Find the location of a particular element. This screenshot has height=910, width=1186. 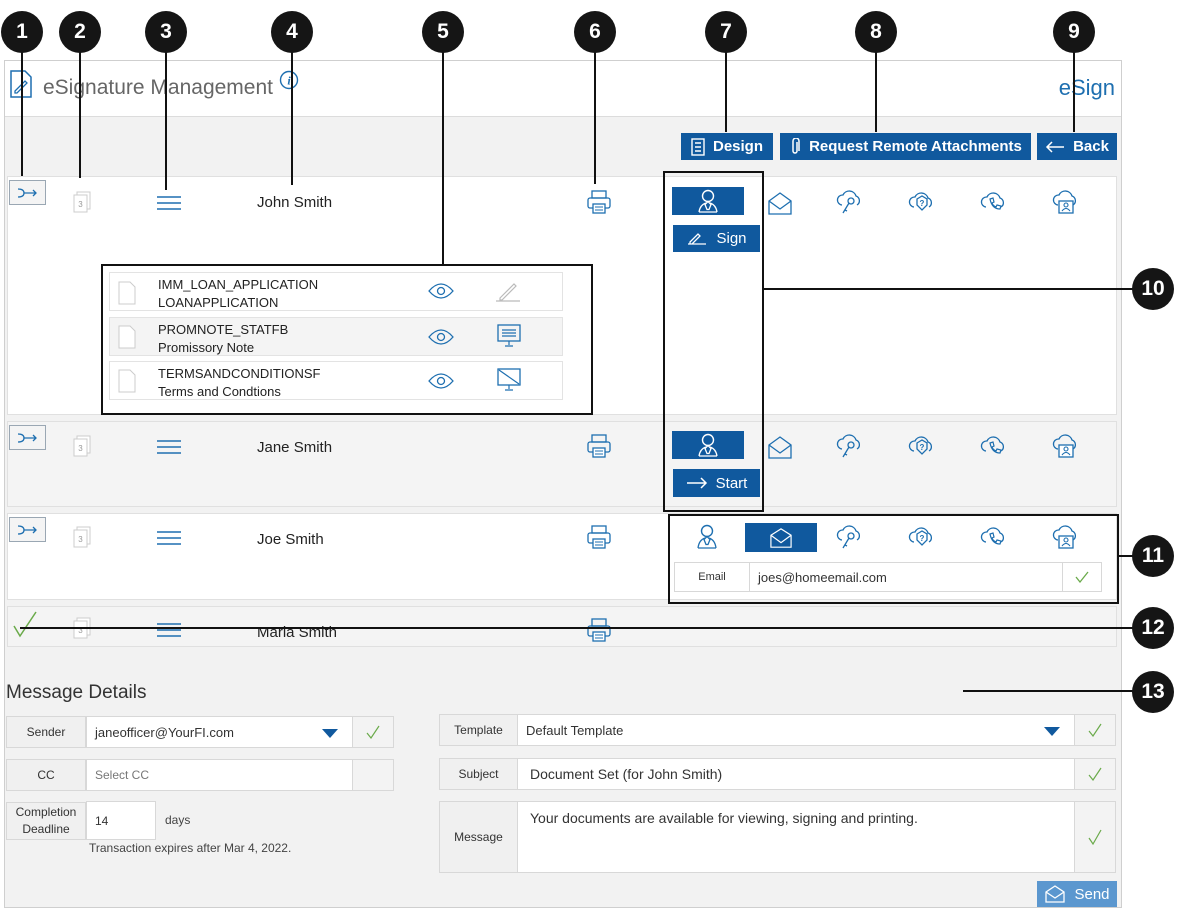

deadline-field: 14 is located at coordinates (121, 820).